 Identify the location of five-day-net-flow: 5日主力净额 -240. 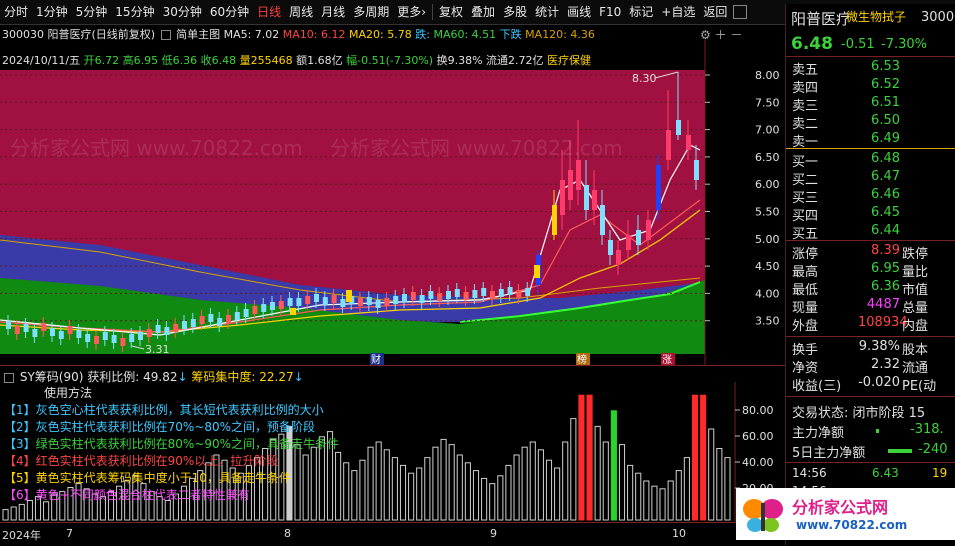
(870, 451).